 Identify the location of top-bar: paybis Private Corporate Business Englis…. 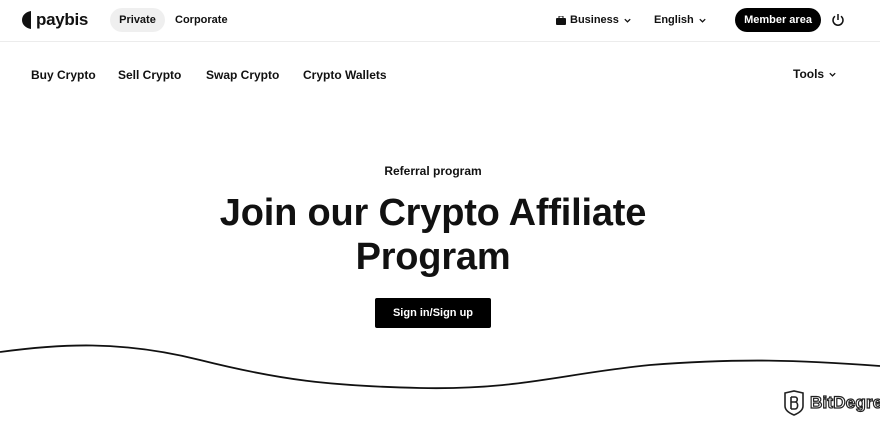
(440, 21).